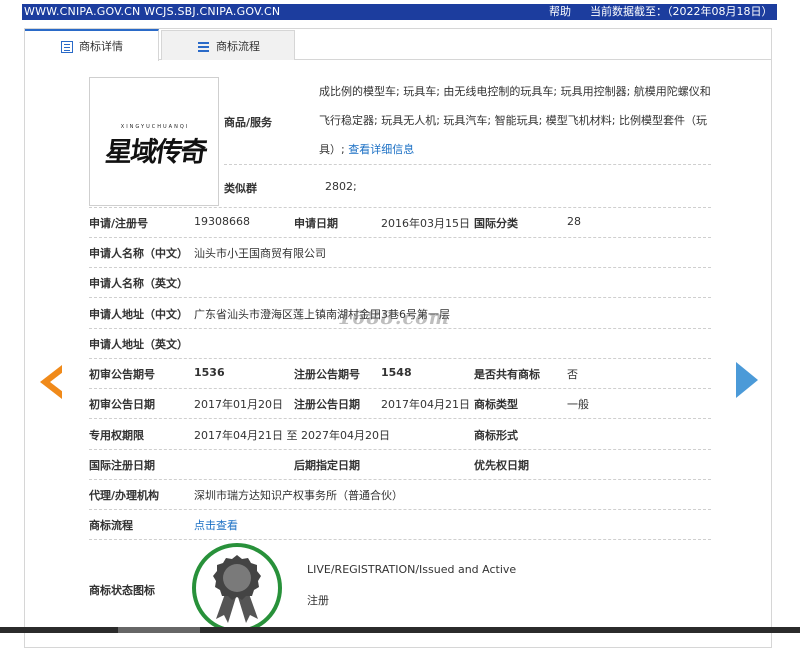  Describe the element at coordinates (572, 374) in the screenshot. I see `shared-mark-value: 否` at that location.